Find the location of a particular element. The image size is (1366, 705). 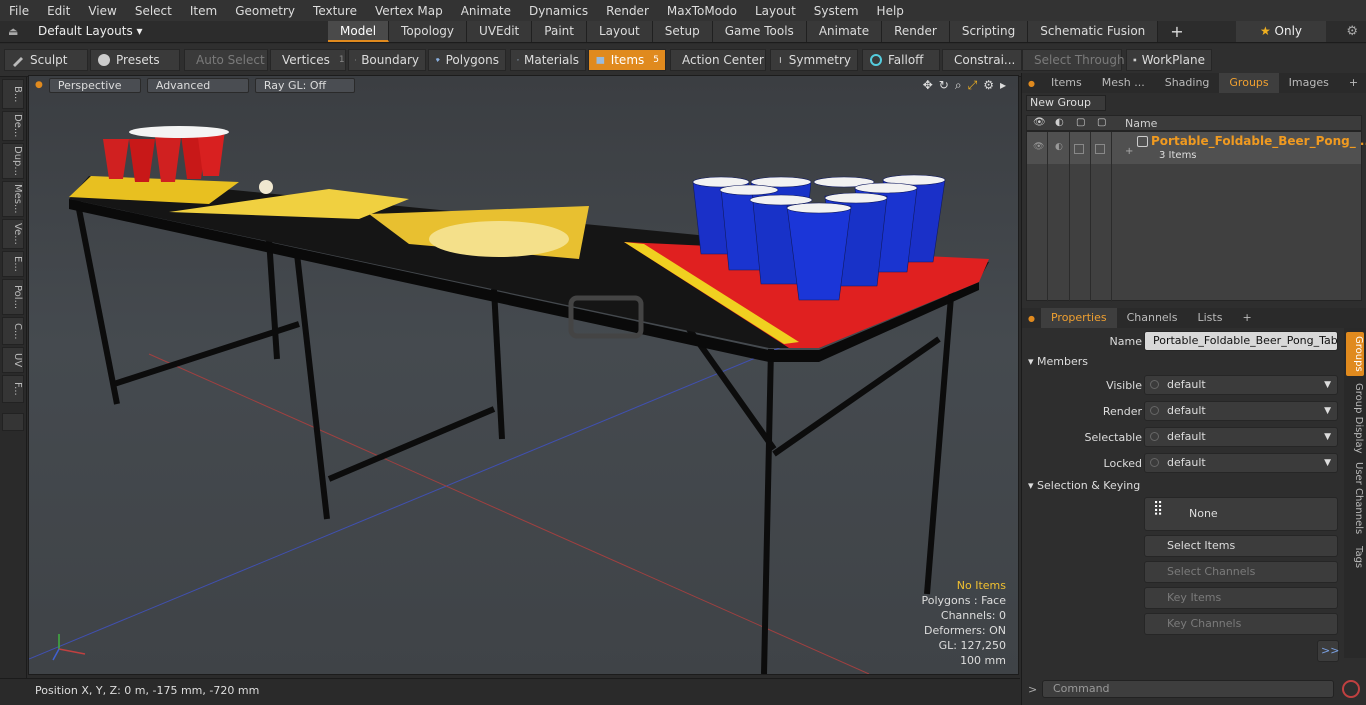

raygl-dropdown: Ray GL: Off is located at coordinates (304, 85).